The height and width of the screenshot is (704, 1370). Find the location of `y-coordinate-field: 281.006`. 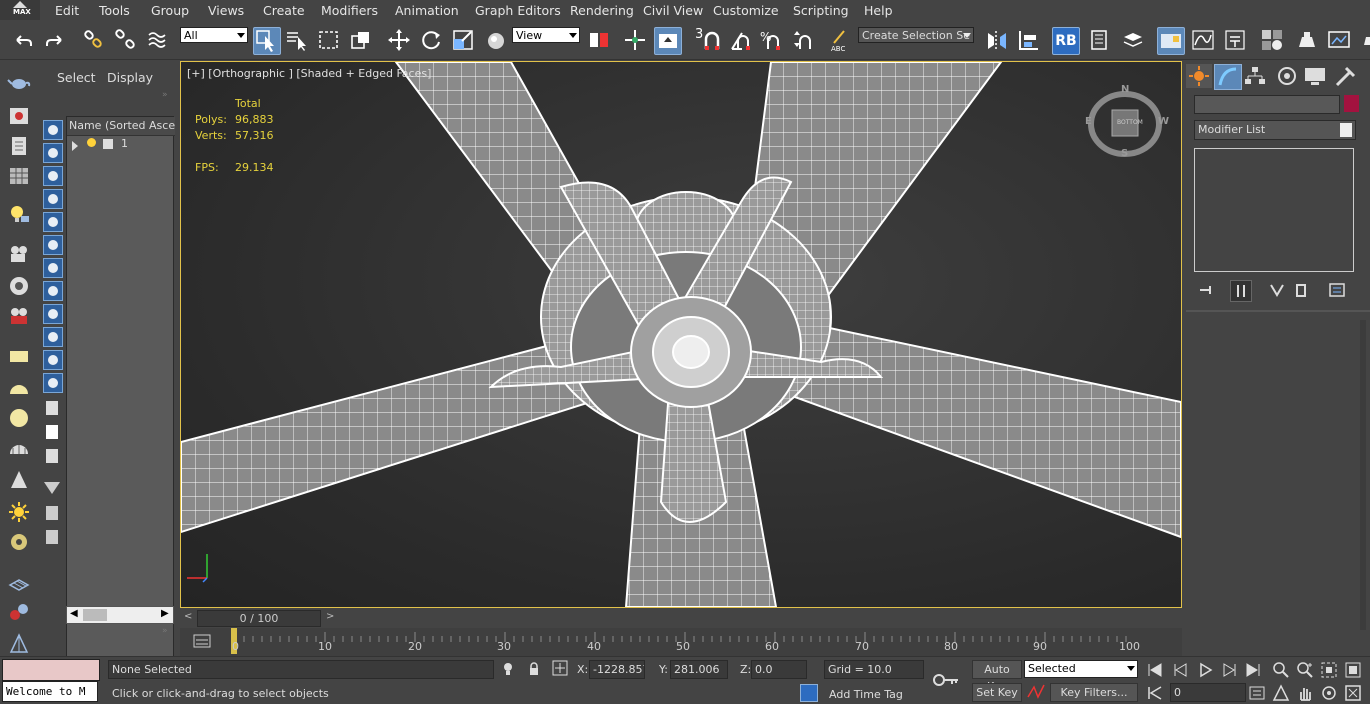

y-coordinate-field: 281.006 is located at coordinates (699, 669).